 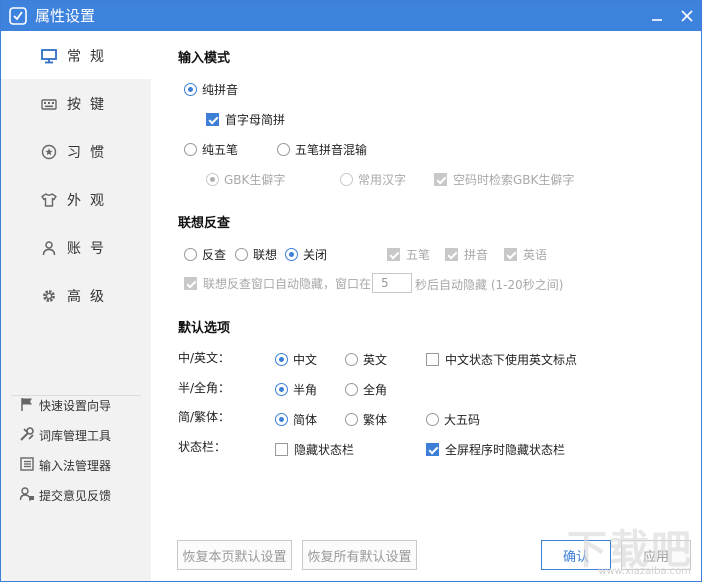 I want to click on option-label: 首字母简拼, so click(x=255, y=119).